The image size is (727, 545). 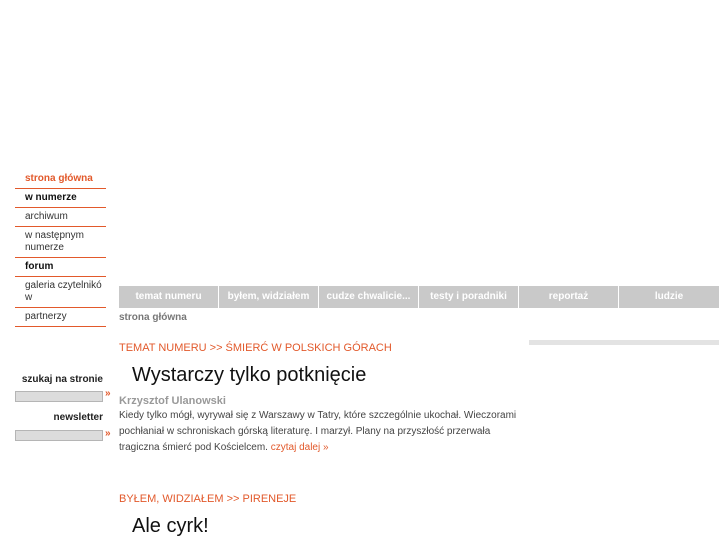 What do you see at coordinates (60, 198) in the screenshot?
I see `nav-item-in-issue: w numerze` at bounding box center [60, 198].